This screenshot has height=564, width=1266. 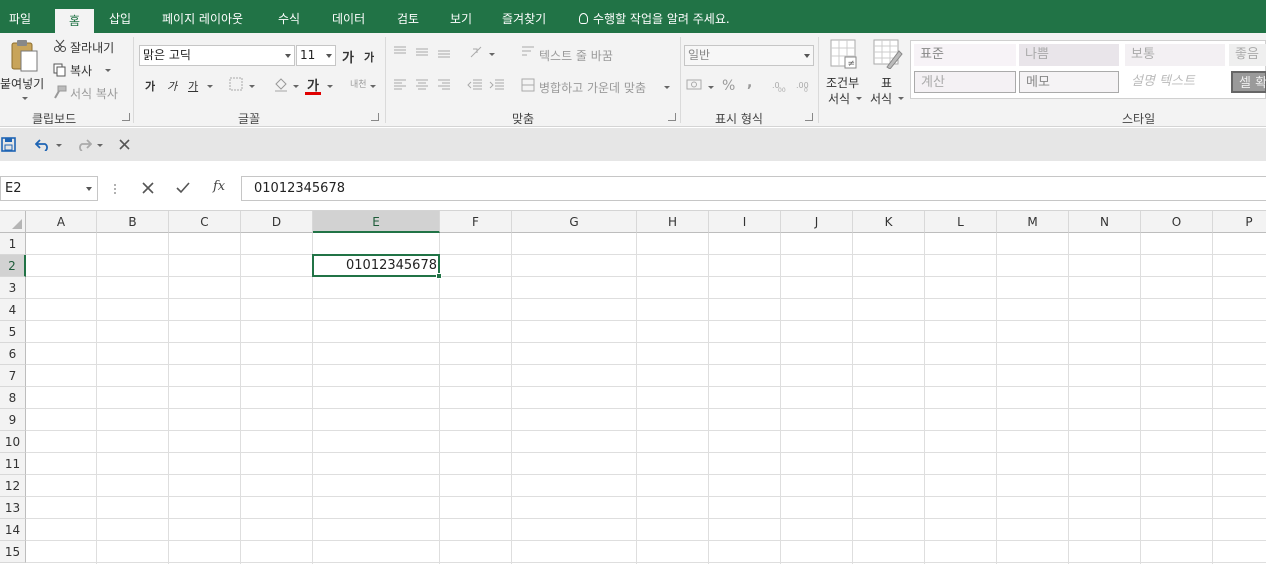 What do you see at coordinates (1069, 82) in the screenshot?
I see `style-note: 메모` at bounding box center [1069, 82].